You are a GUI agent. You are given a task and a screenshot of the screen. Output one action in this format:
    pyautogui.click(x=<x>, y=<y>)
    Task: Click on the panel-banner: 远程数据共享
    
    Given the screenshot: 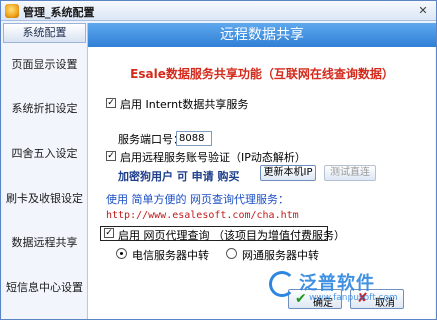 What is the action you would take?
    pyautogui.click(x=262, y=35)
    